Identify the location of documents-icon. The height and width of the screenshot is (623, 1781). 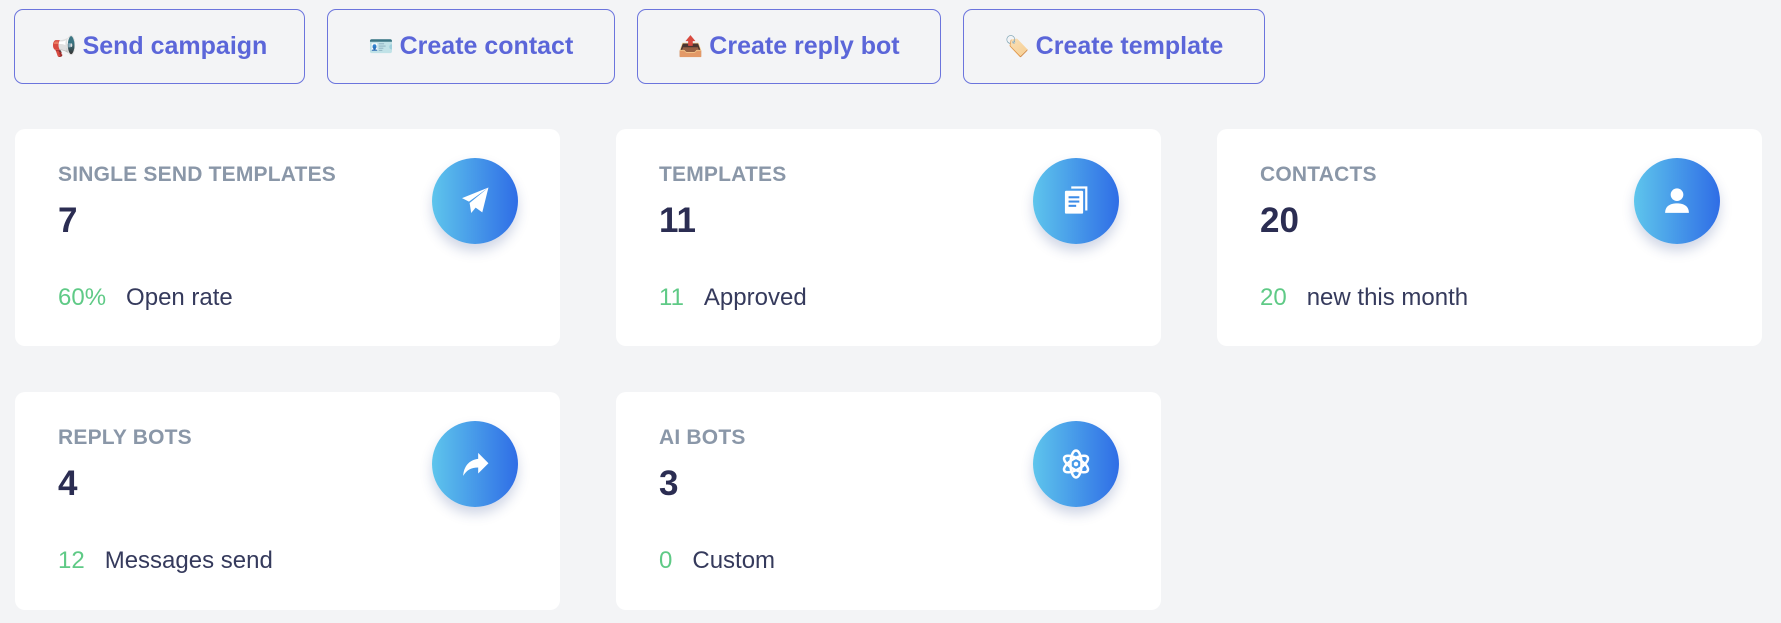
(1076, 201).